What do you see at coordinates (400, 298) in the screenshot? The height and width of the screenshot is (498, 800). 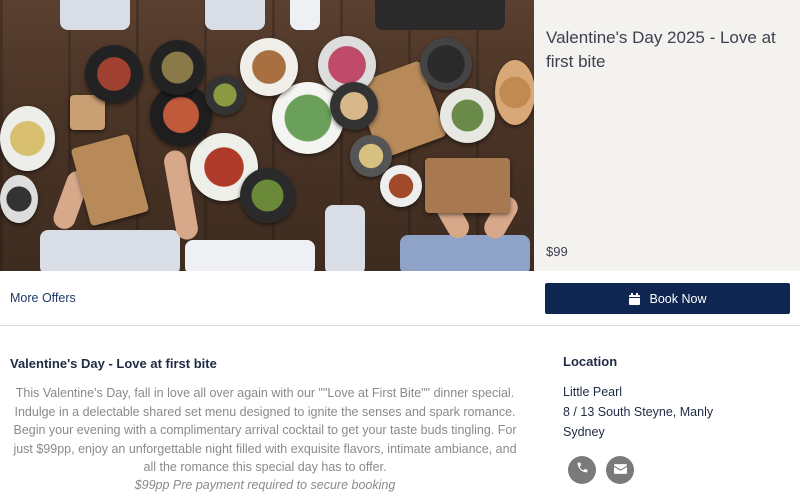 I see `action-bar: More Offers Book Now` at bounding box center [400, 298].